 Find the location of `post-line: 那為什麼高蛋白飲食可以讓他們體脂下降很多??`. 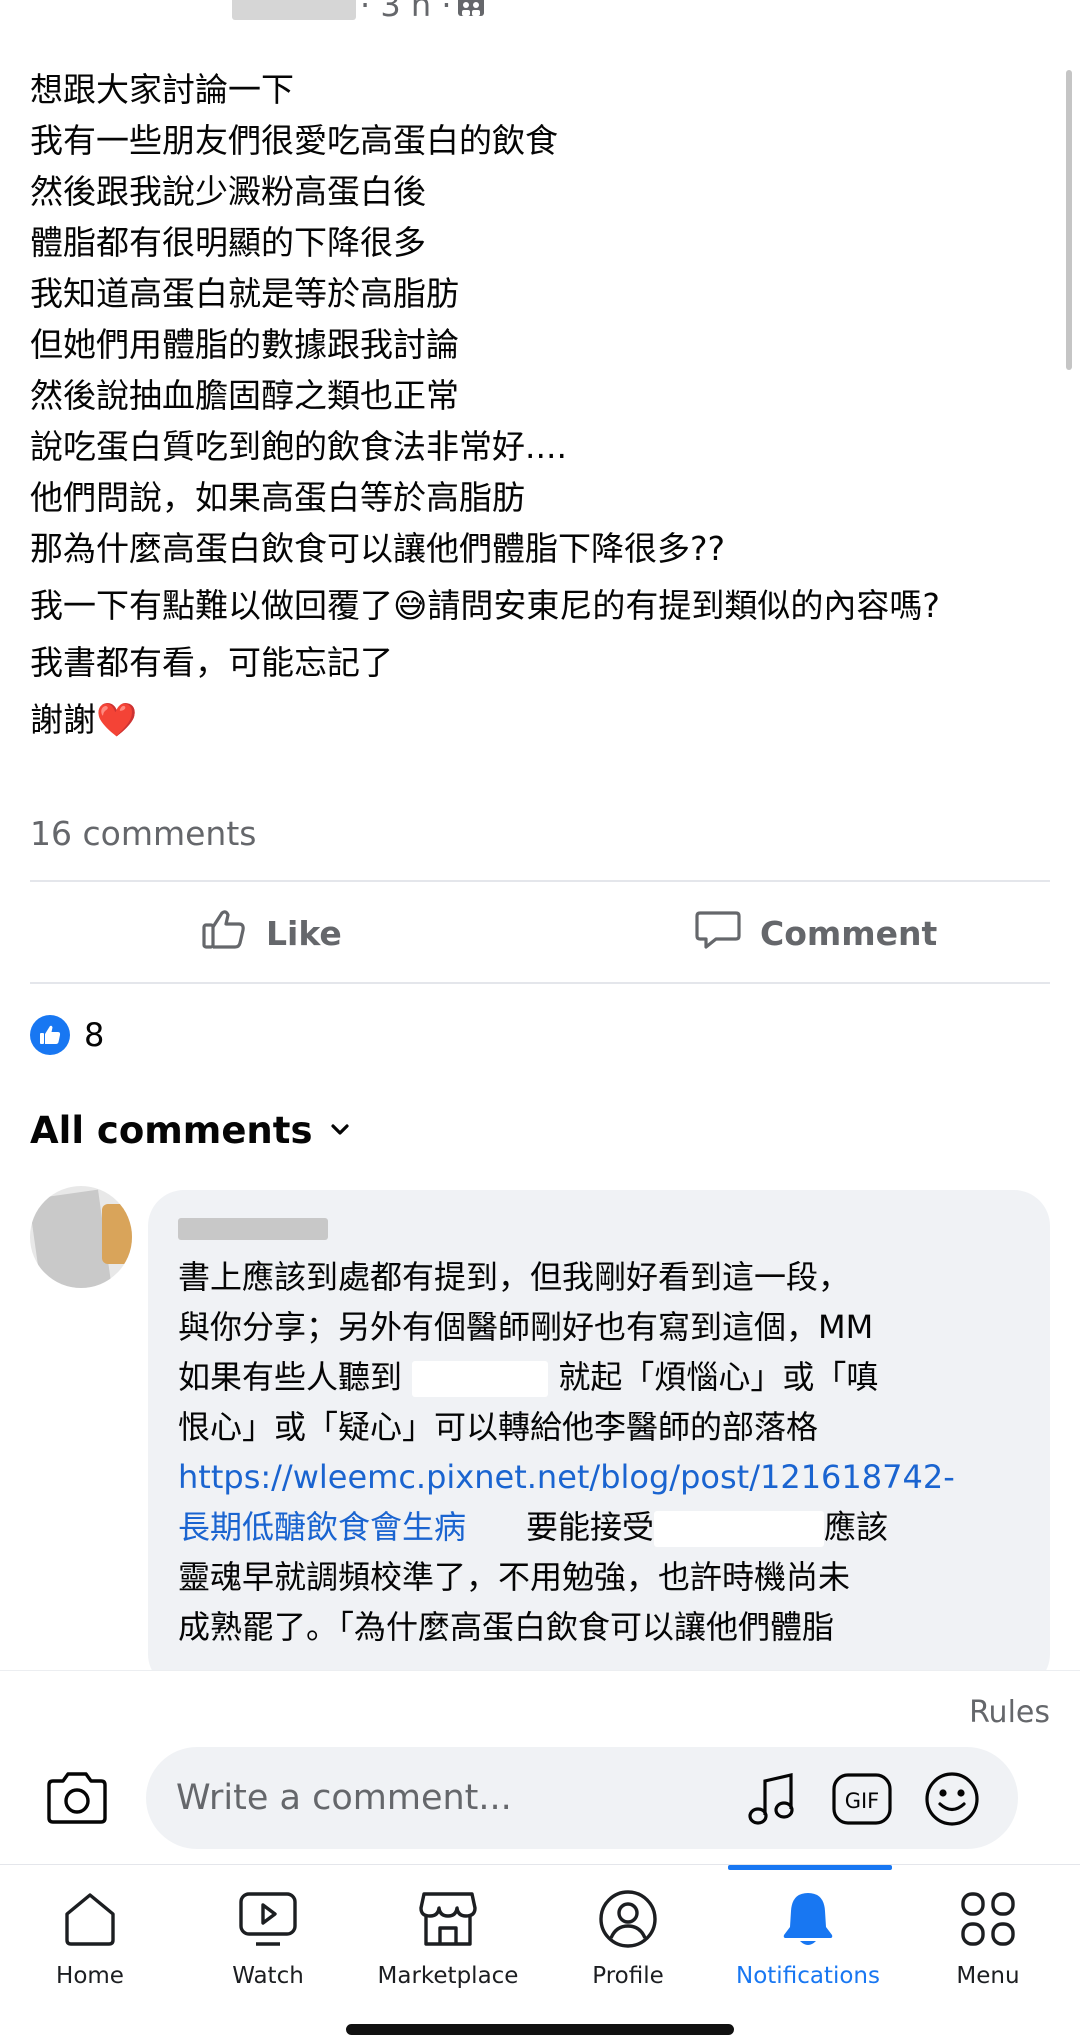

post-line: 那為什麼高蛋白飲食可以讓他們體脂下降很多?? is located at coordinates (378, 548).